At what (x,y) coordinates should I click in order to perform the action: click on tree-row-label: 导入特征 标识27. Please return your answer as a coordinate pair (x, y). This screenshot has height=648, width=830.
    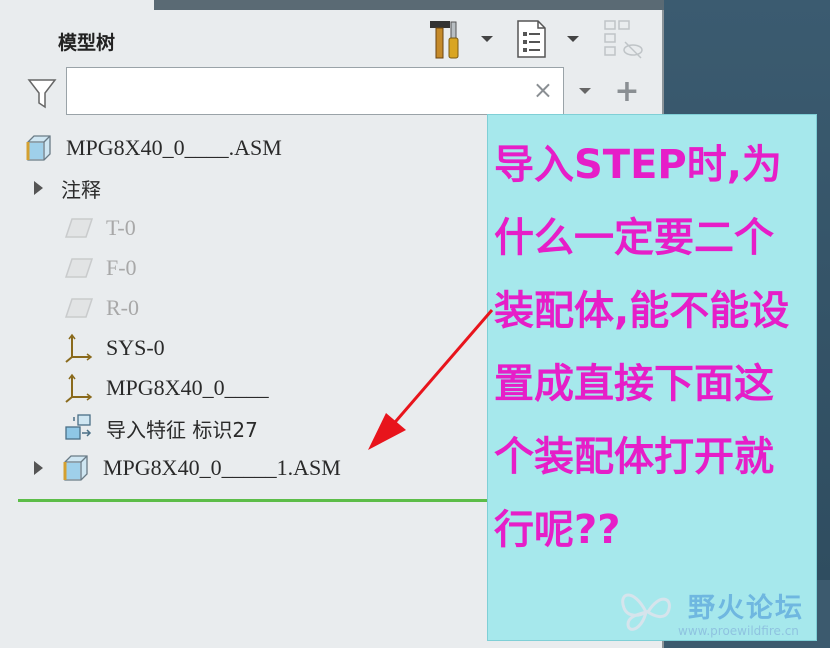
    Looking at the image, I should click on (182, 429).